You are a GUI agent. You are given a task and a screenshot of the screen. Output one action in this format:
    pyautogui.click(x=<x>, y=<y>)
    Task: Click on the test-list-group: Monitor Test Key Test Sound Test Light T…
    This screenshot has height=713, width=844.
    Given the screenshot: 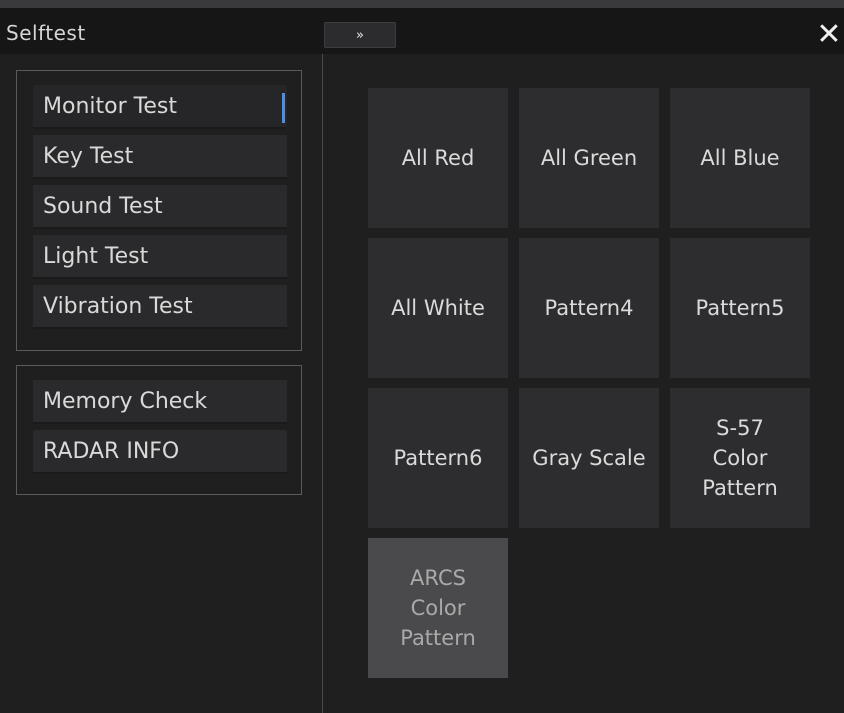 What is the action you would take?
    pyautogui.click(x=159, y=210)
    